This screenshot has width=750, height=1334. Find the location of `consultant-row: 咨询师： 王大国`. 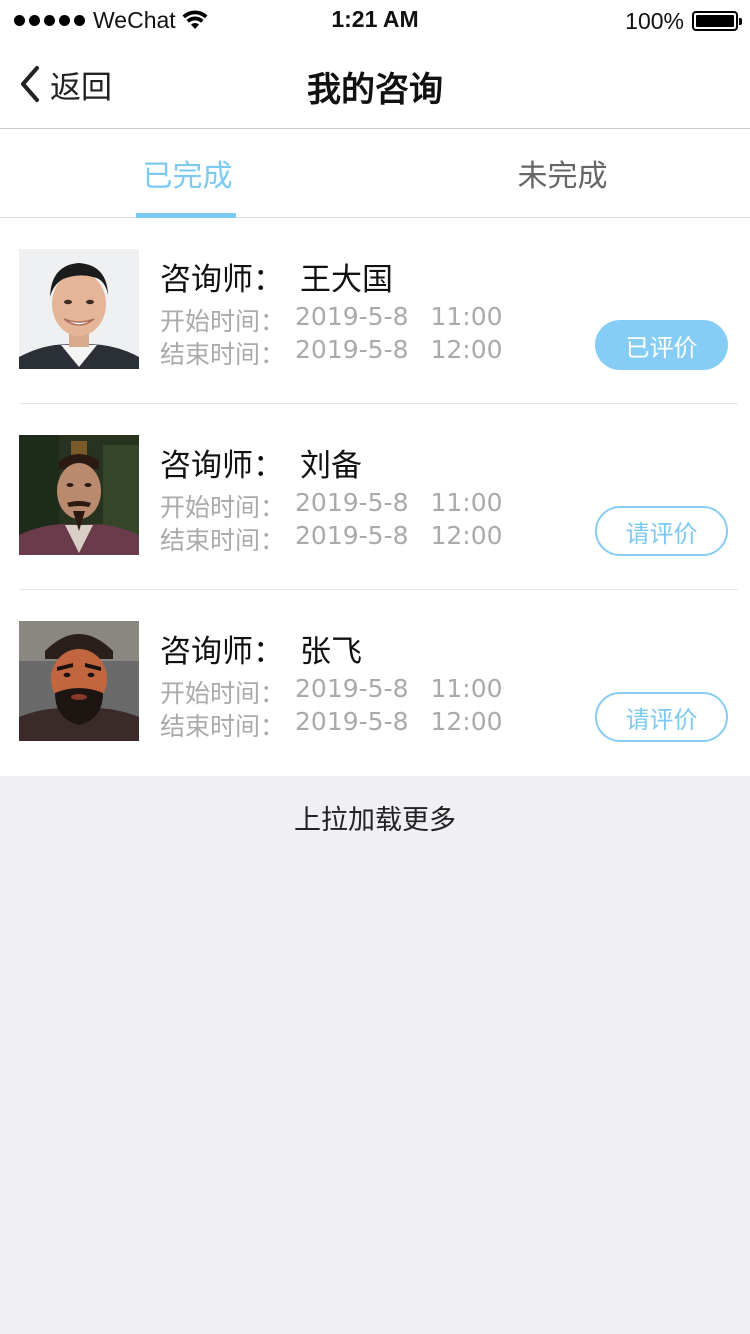

consultant-row: 咨询师： 王大国 is located at coordinates (276, 276).